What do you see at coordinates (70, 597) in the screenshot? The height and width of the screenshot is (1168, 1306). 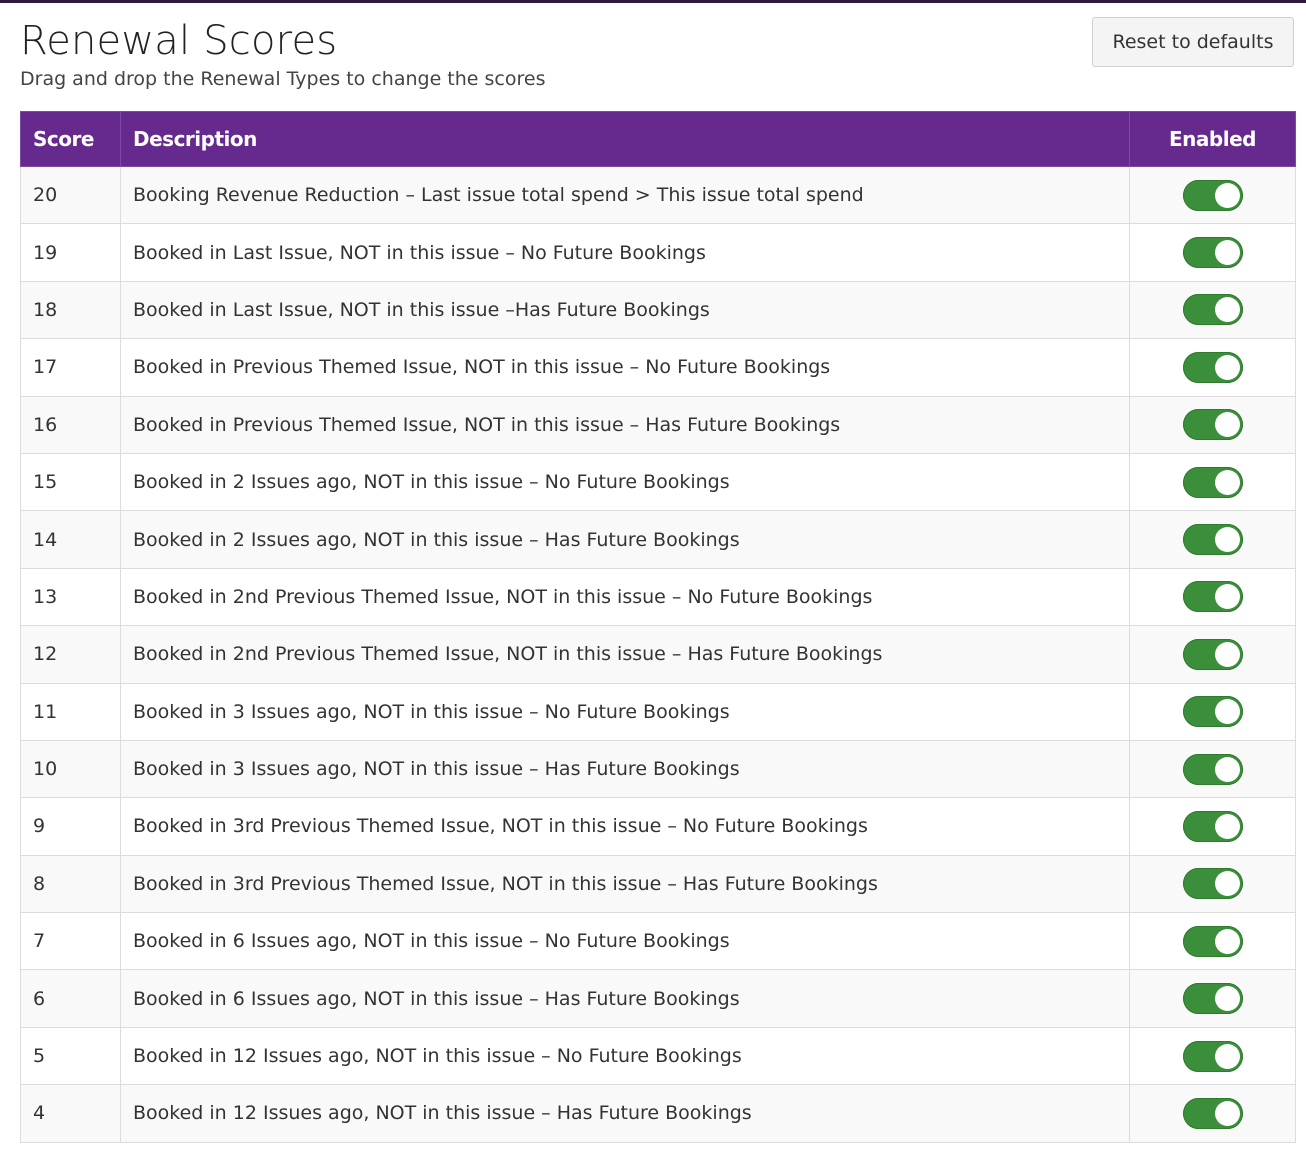 I see `score-cell: 13` at bounding box center [70, 597].